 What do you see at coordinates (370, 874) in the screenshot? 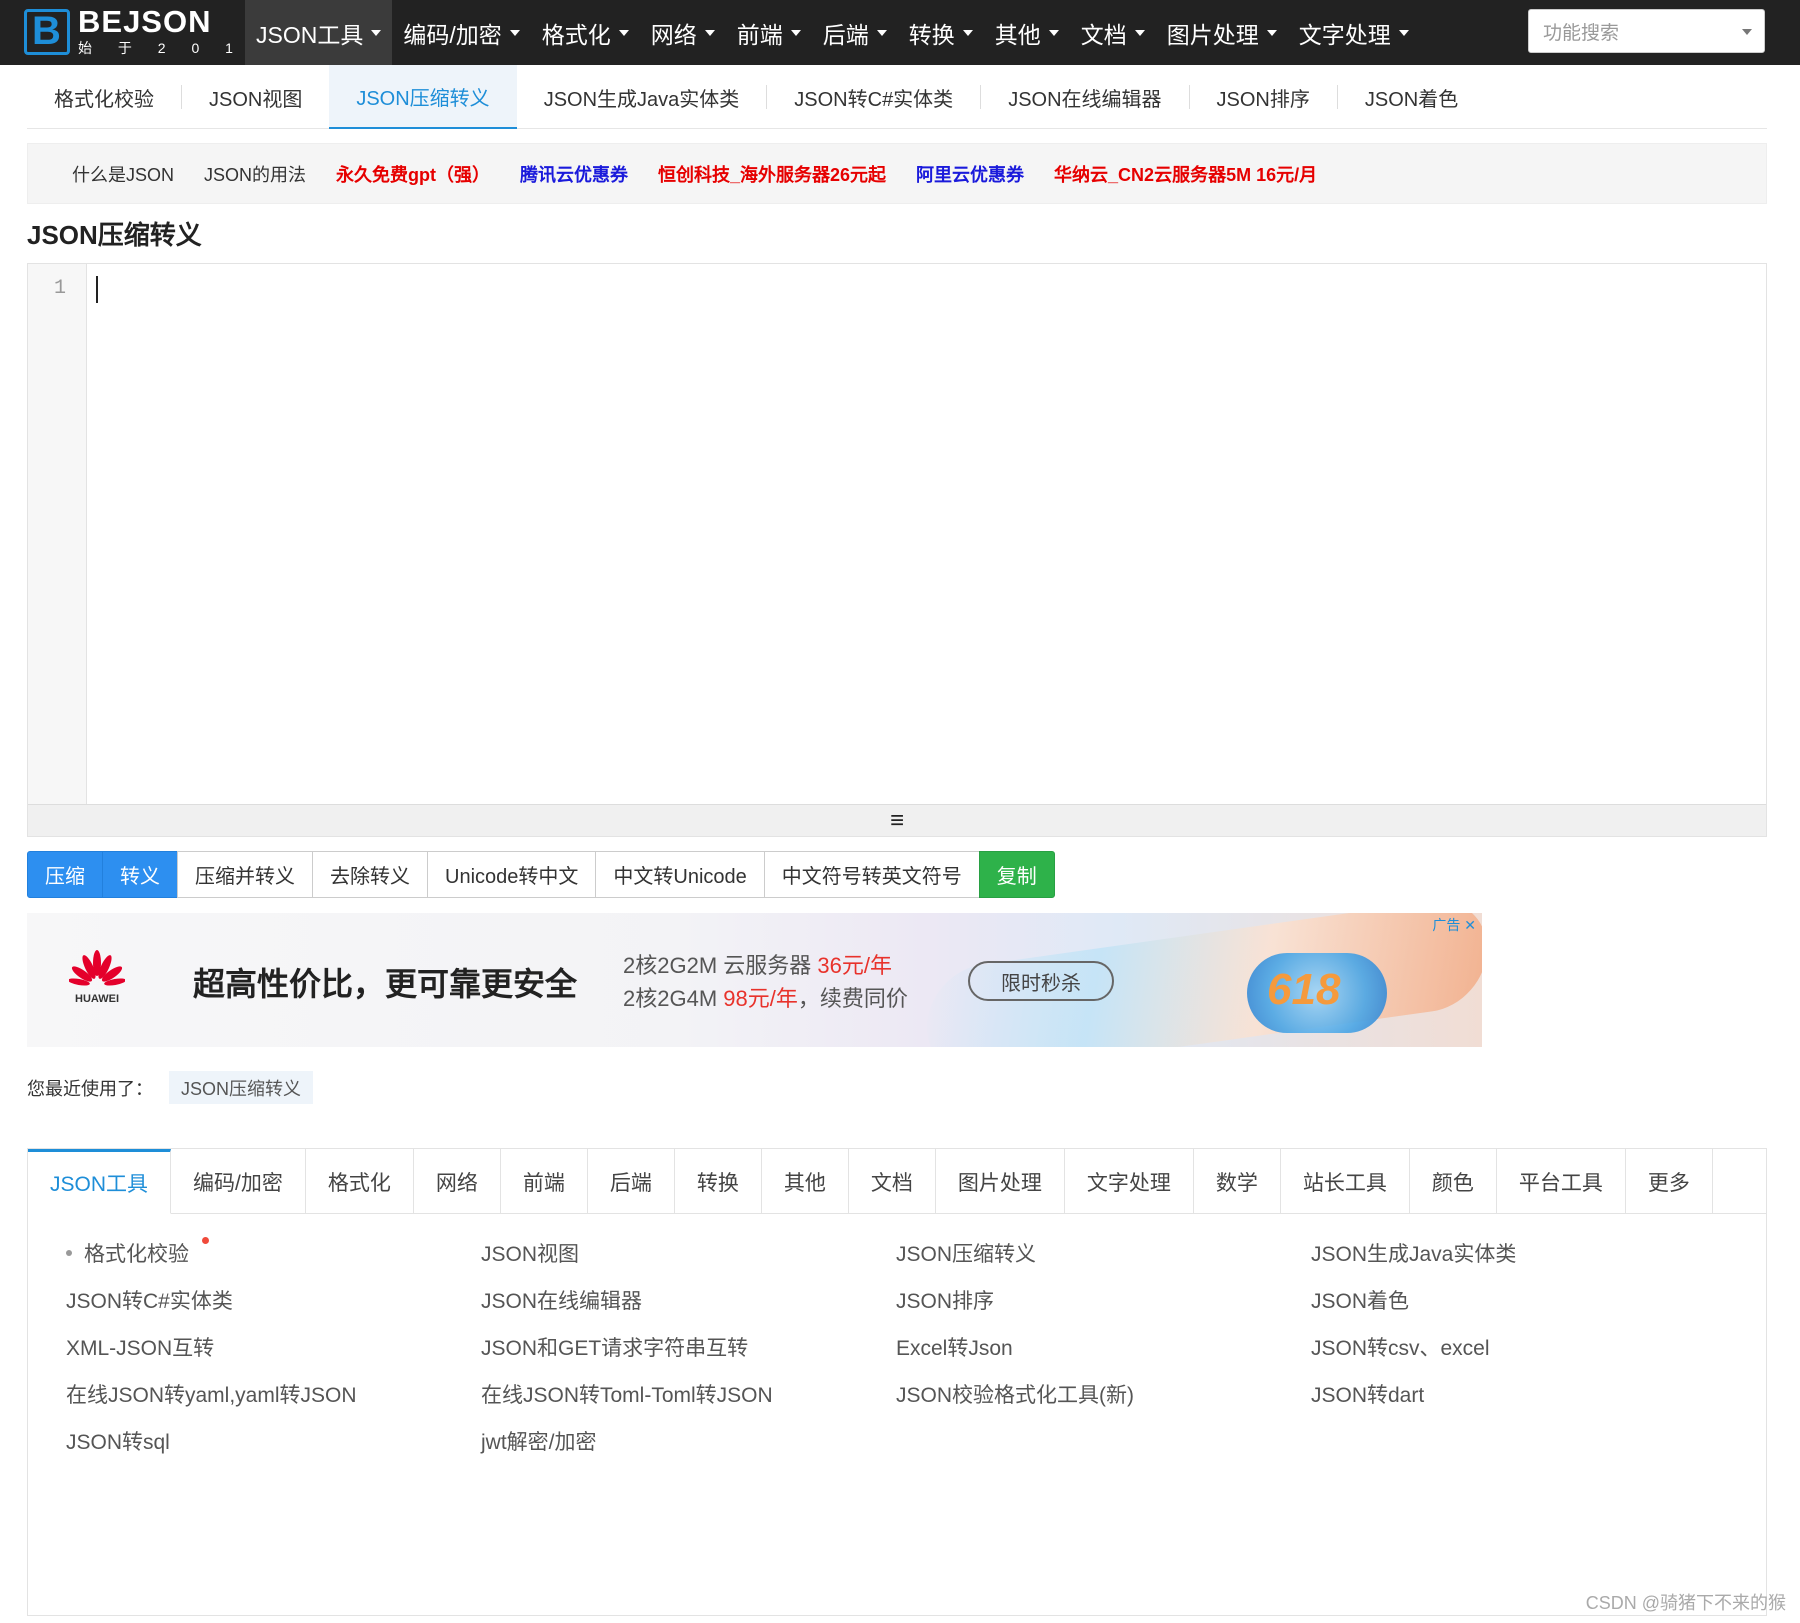
I see `unescape-button: 去除转义` at bounding box center [370, 874].